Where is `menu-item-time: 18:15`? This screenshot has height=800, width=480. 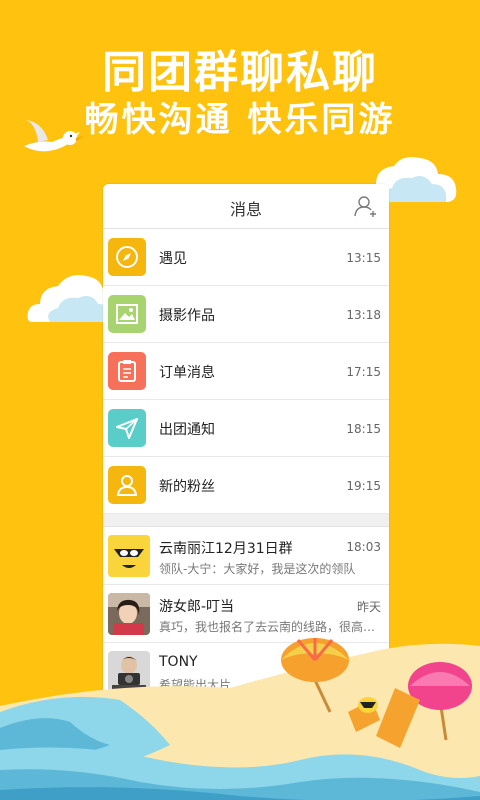
menu-item-time: 18:15 is located at coordinates (363, 429).